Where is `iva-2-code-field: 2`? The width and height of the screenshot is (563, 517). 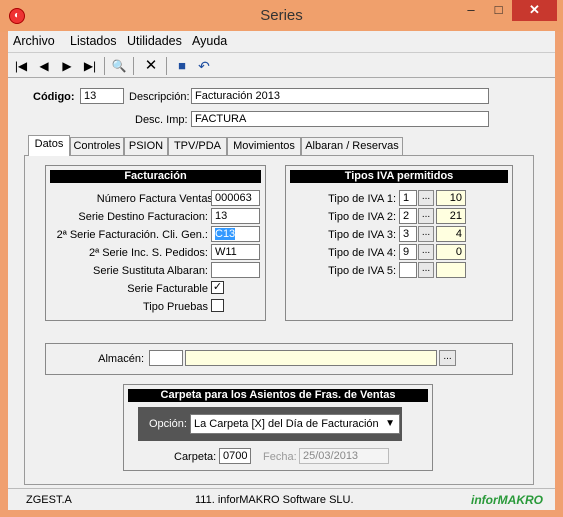
iva-2-code-field: 2 is located at coordinates (408, 216).